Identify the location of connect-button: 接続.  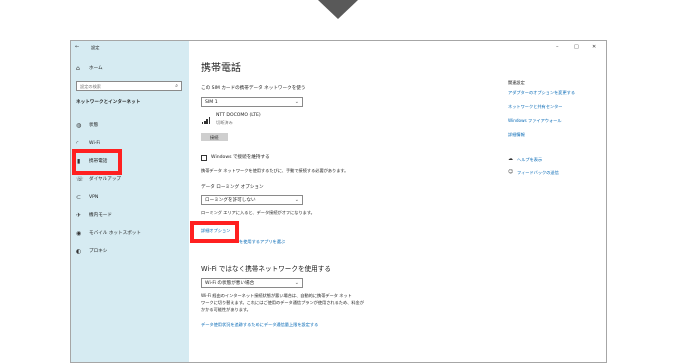
(214, 137).